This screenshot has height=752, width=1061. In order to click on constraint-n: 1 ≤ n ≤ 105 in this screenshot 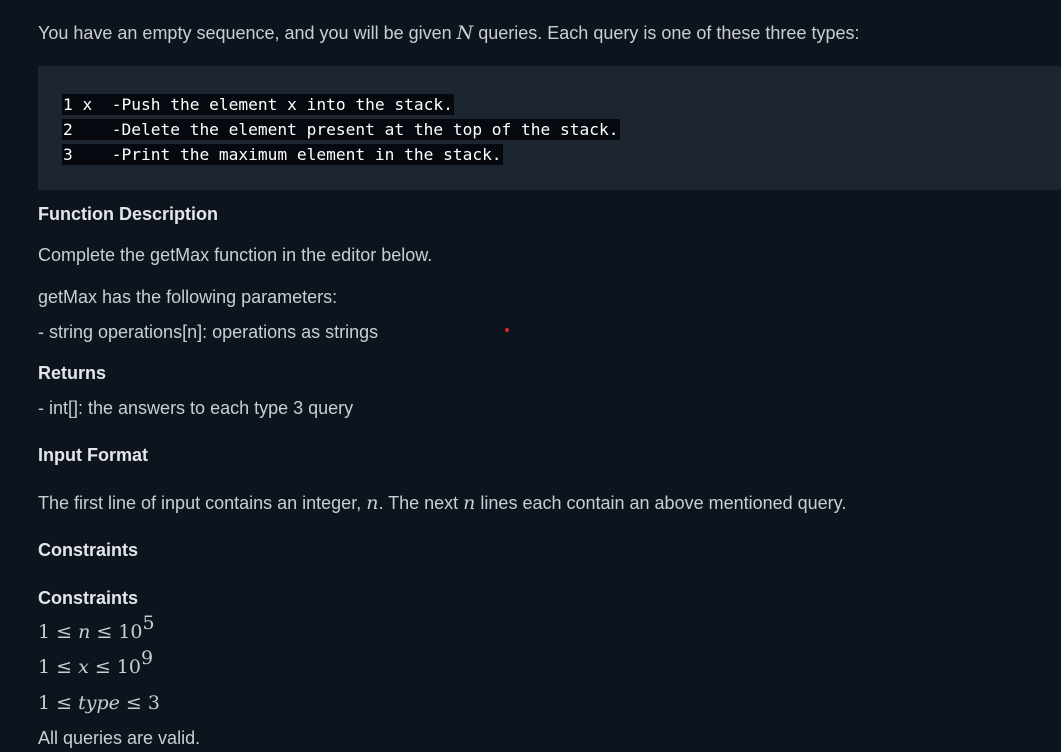, I will do `click(96, 628)`.